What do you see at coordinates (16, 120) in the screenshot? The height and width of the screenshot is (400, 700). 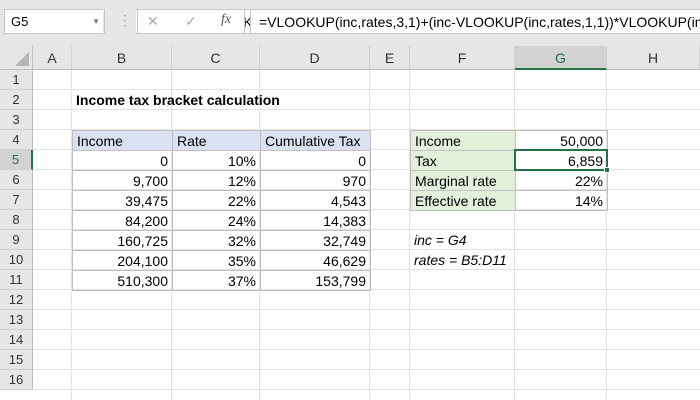 I see `row-header-3: 3` at bounding box center [16, 120].